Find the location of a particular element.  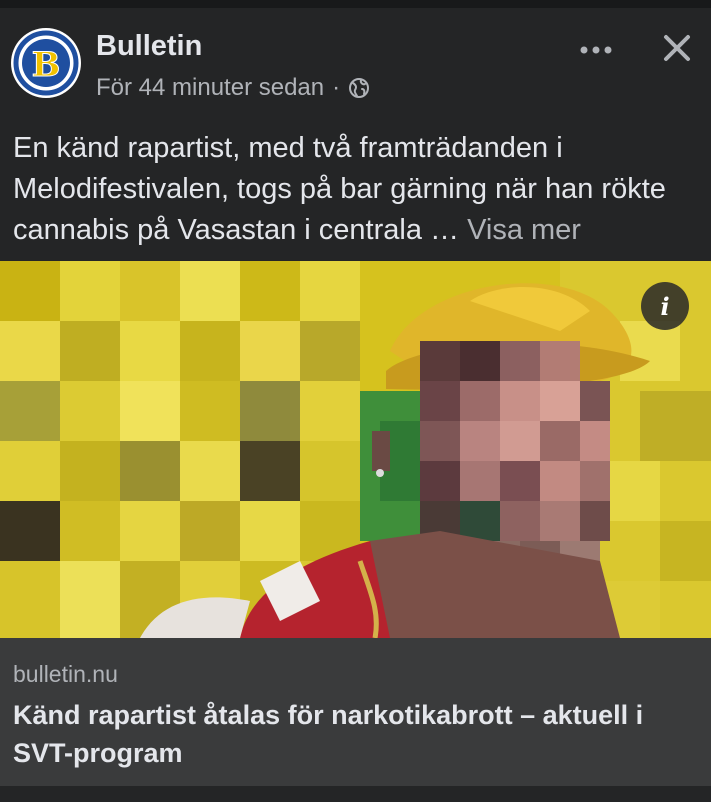

svg-text: B is located at coordinates (46, 65).